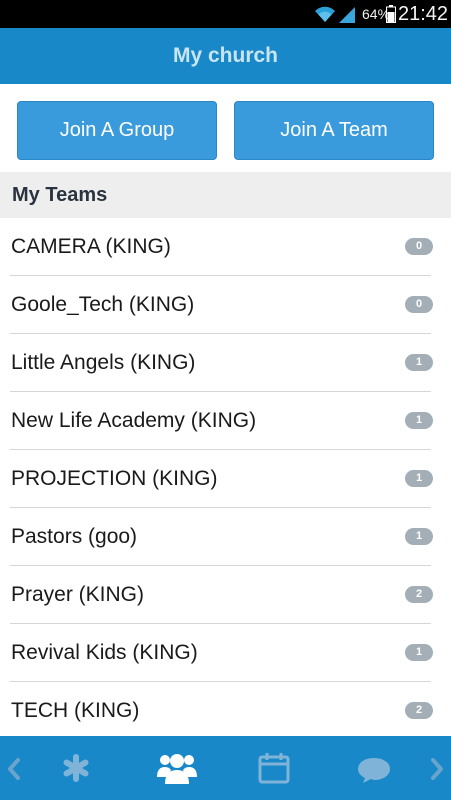  I want to click on team-name: Revival Kids (KING), so click(104, 652).